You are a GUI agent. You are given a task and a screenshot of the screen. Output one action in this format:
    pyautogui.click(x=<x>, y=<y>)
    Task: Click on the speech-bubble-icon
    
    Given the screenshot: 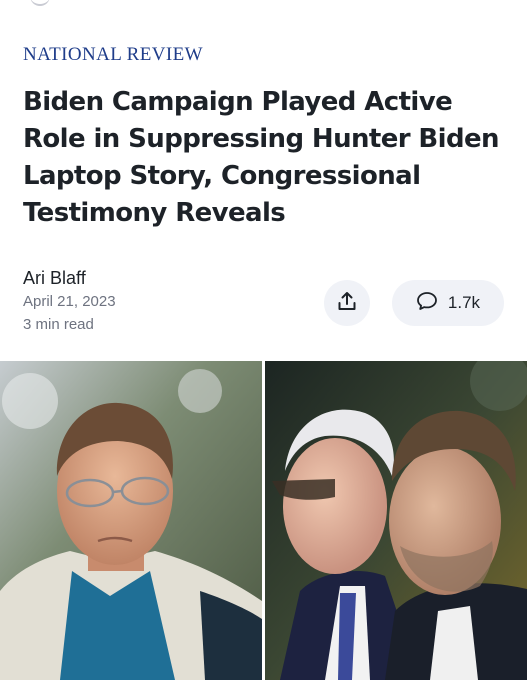 What is the action you would take?
    pyautogui.click(x=427, y=303)
    